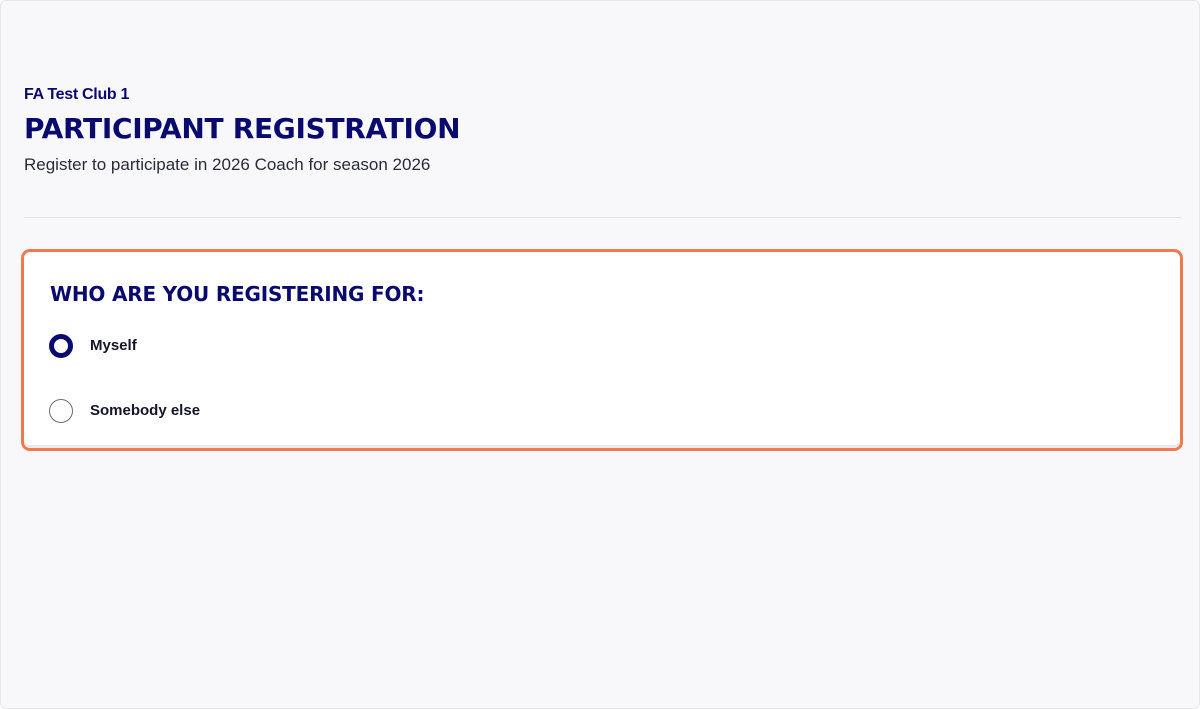 The height and width of the screenshot is (709, 1200). Describe the element at coordinates (602, 217) in the screenshot. I see `header-divider` at that location.